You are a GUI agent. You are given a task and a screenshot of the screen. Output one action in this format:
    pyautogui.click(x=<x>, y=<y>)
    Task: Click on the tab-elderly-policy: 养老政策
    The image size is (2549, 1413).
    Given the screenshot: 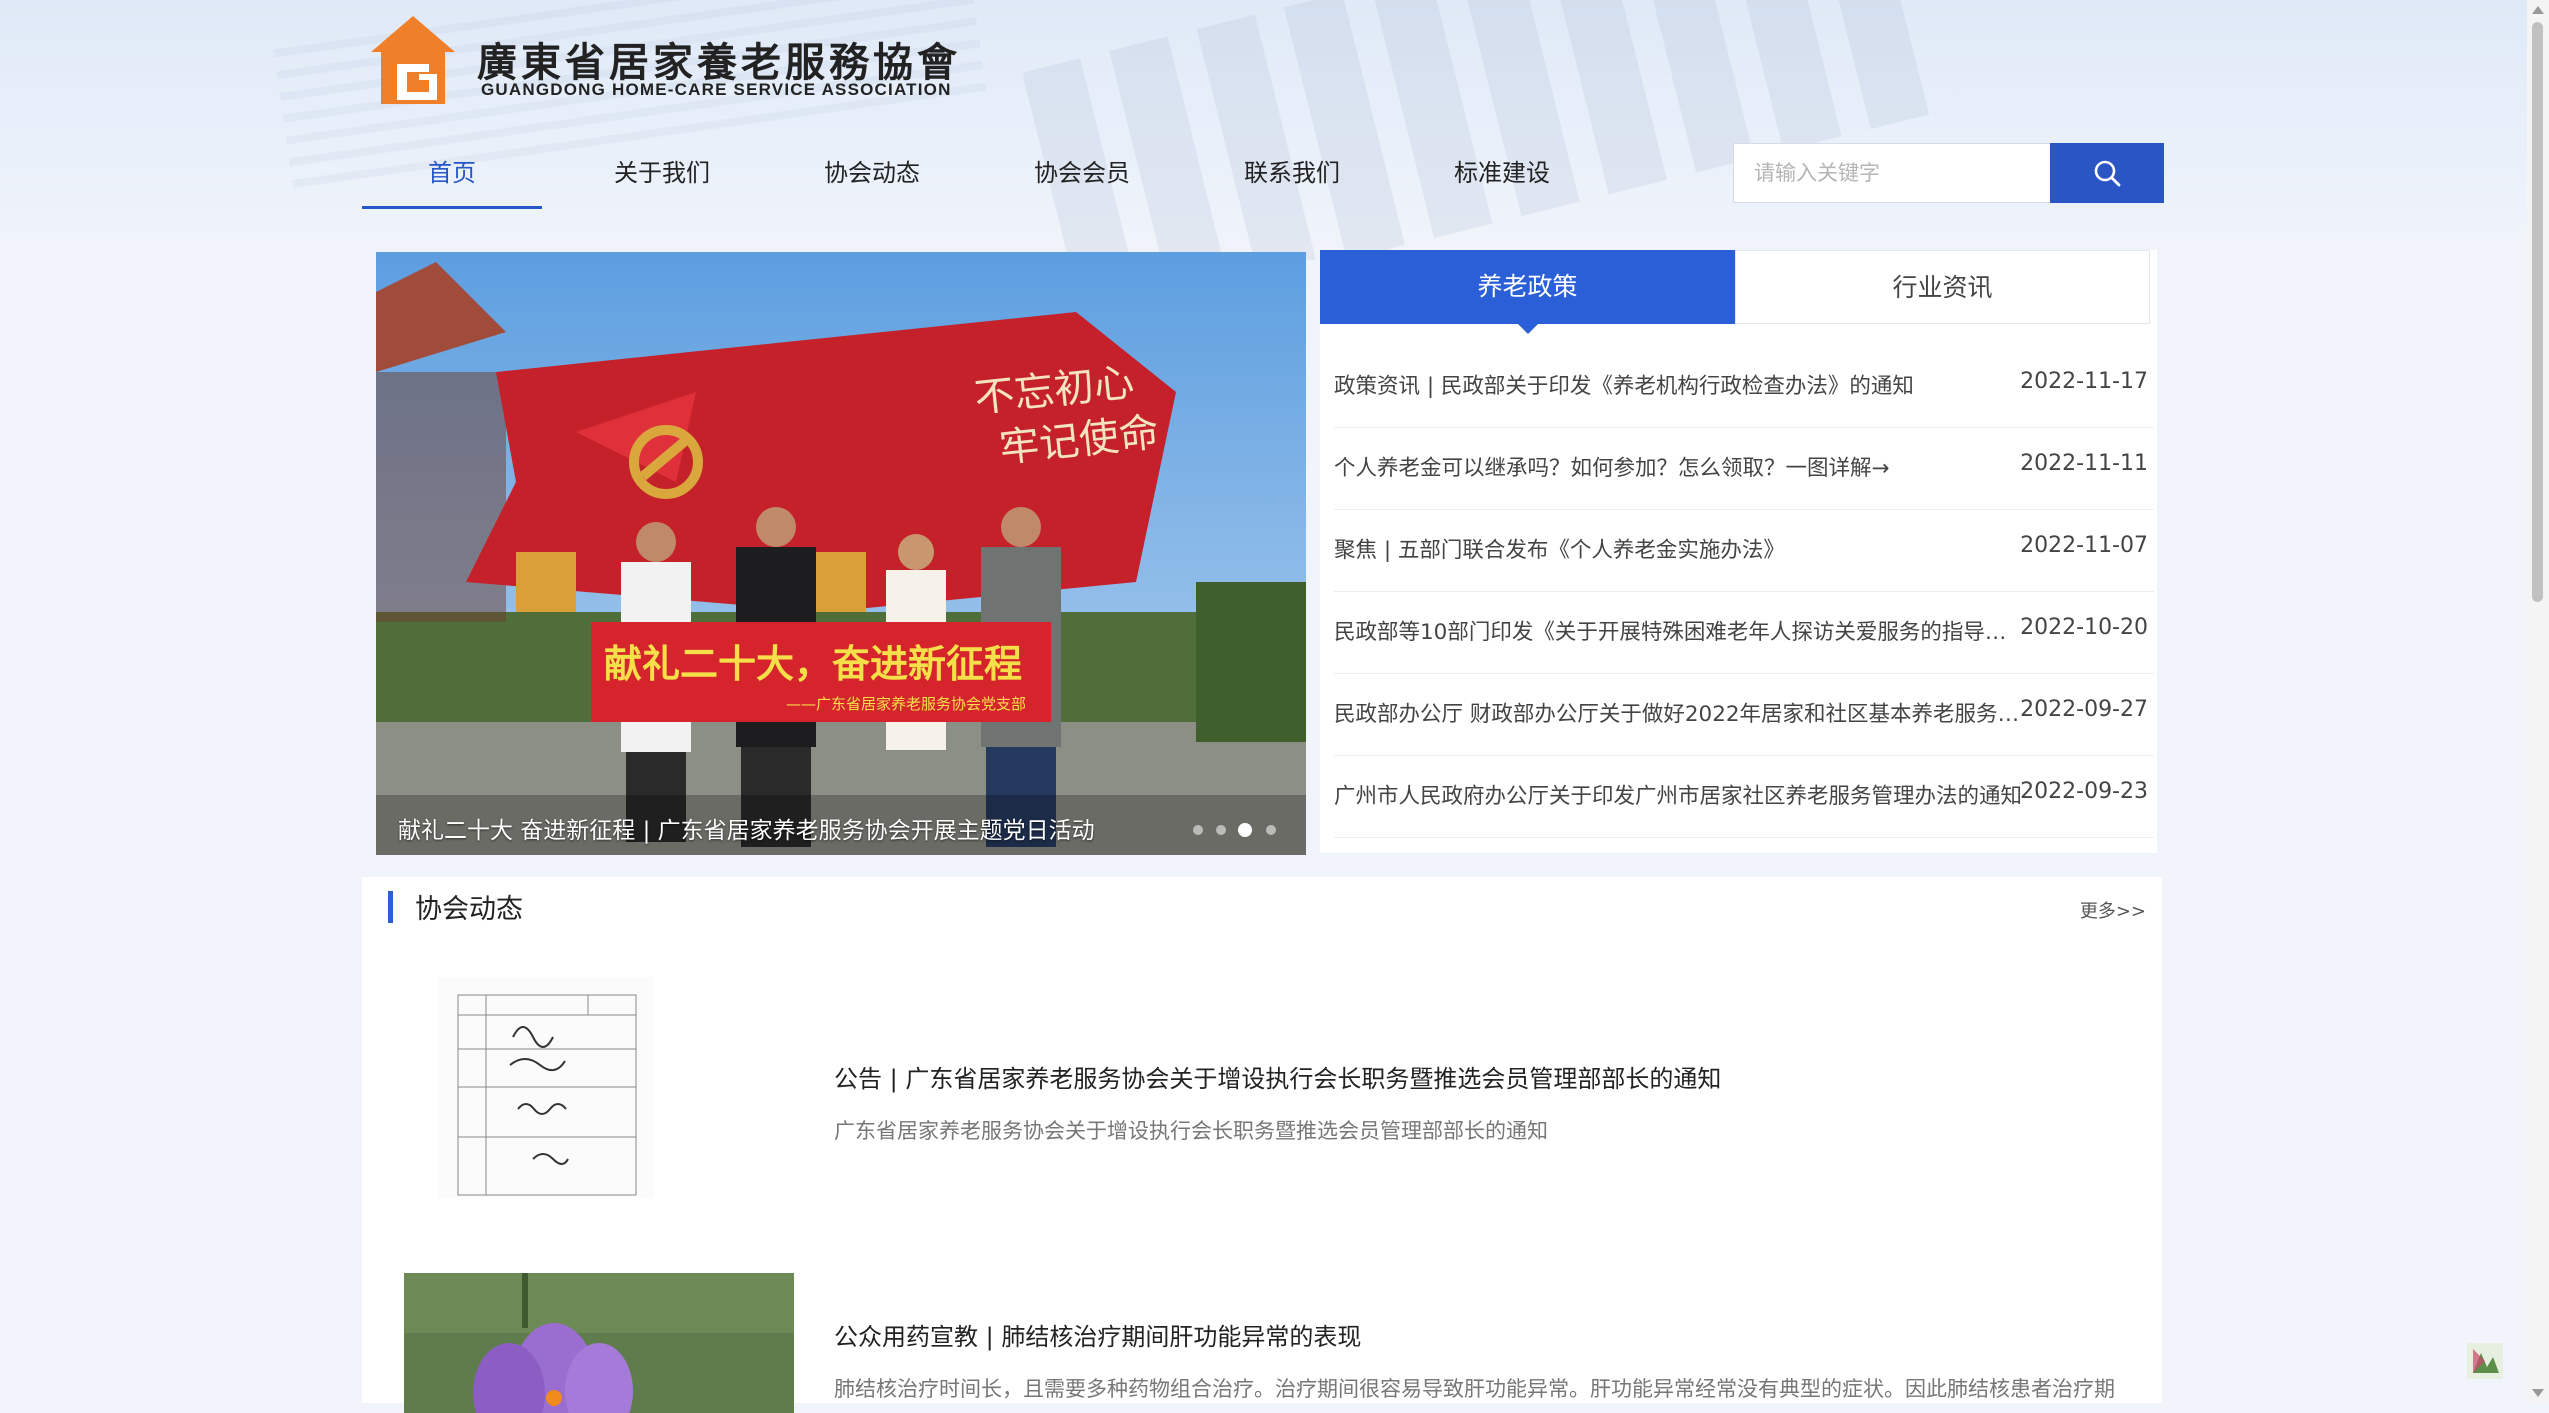 What is the action you would take?
    pyautogui.click(x=1527, y=292)
    